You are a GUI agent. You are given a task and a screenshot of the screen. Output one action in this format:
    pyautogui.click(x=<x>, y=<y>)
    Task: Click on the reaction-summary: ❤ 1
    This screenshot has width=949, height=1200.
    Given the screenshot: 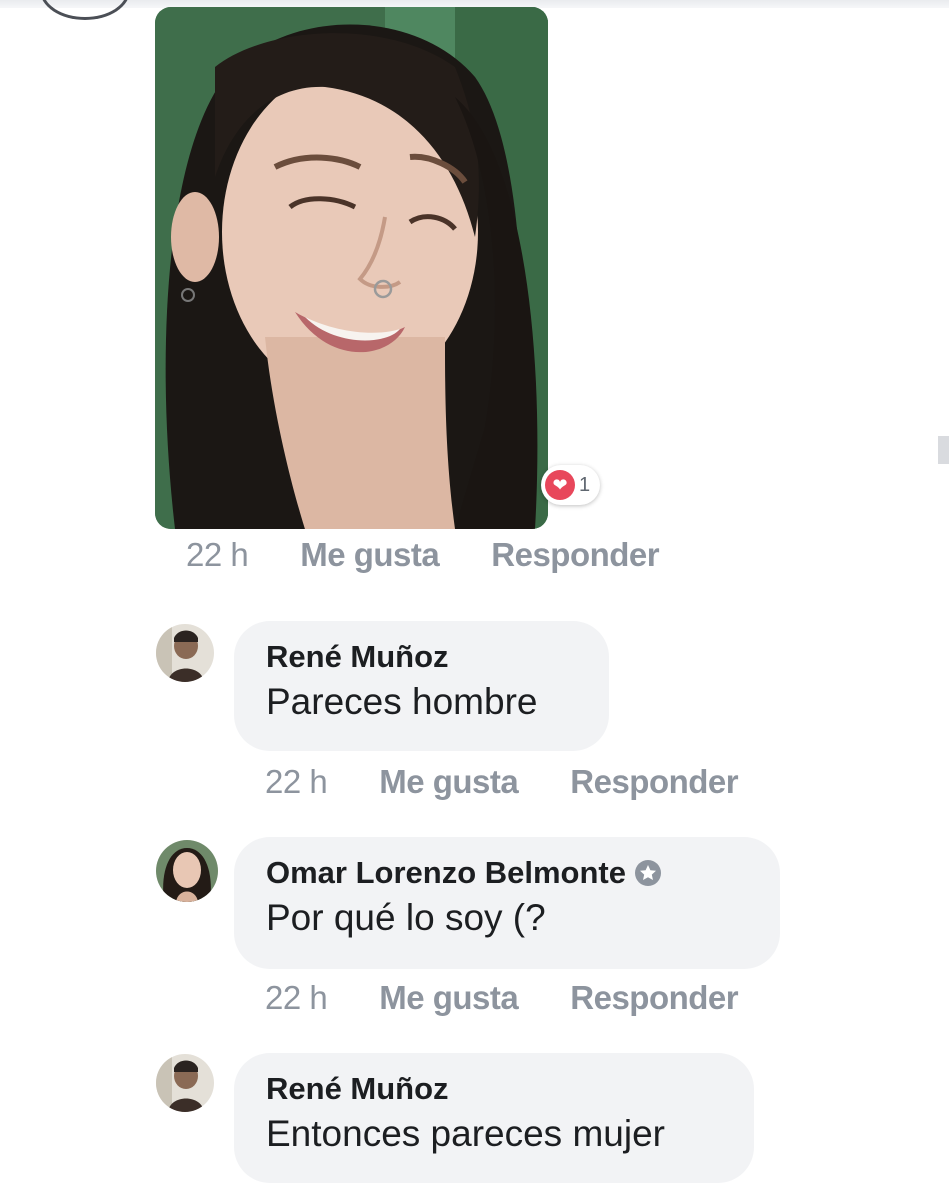 What is the action you would take?
    pyautogui.click(x=571, y=485)
    